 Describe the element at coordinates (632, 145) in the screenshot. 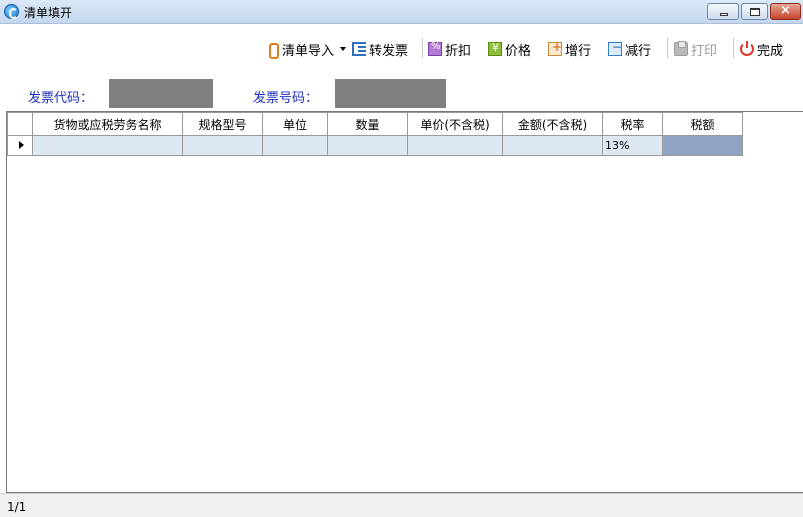

I see `cell-tax-rate: 13%` at that location.